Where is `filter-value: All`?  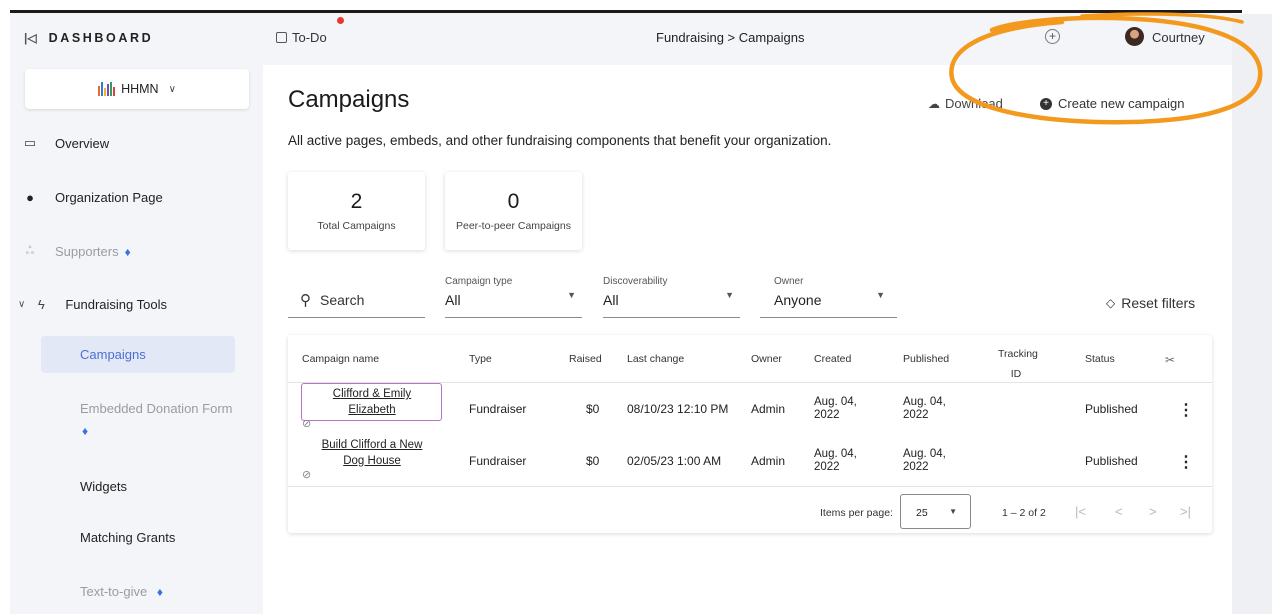
filter-value: All is located at coordinates (453, 300).